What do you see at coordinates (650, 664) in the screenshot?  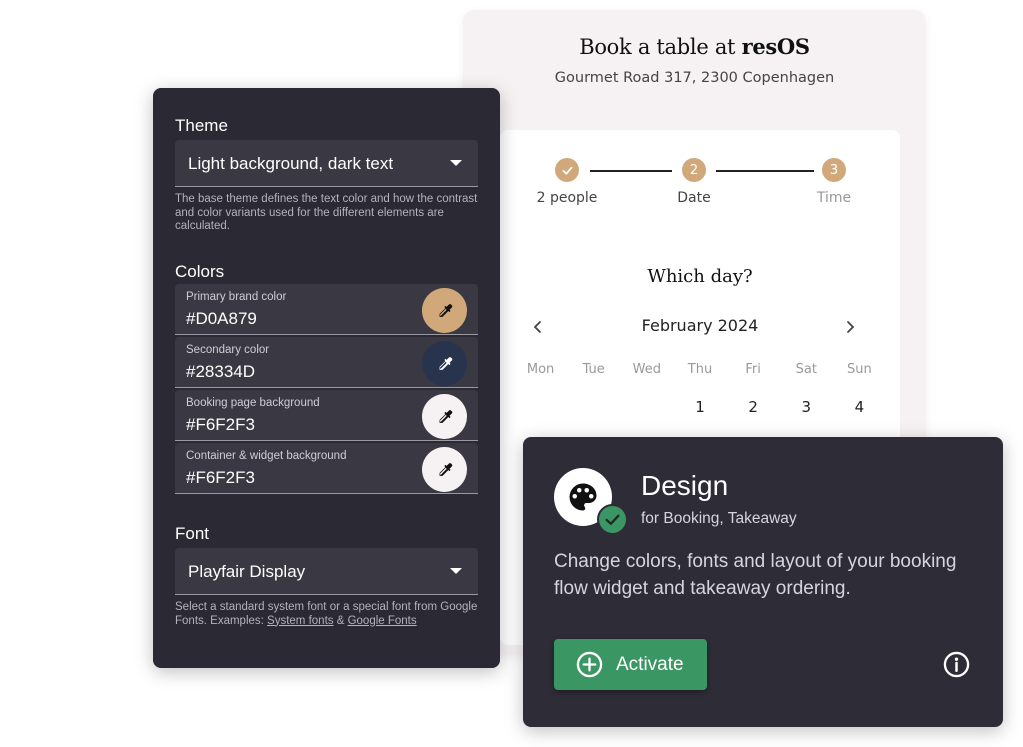 I see `activate-label: Activate` at bounding box center [650, 664].